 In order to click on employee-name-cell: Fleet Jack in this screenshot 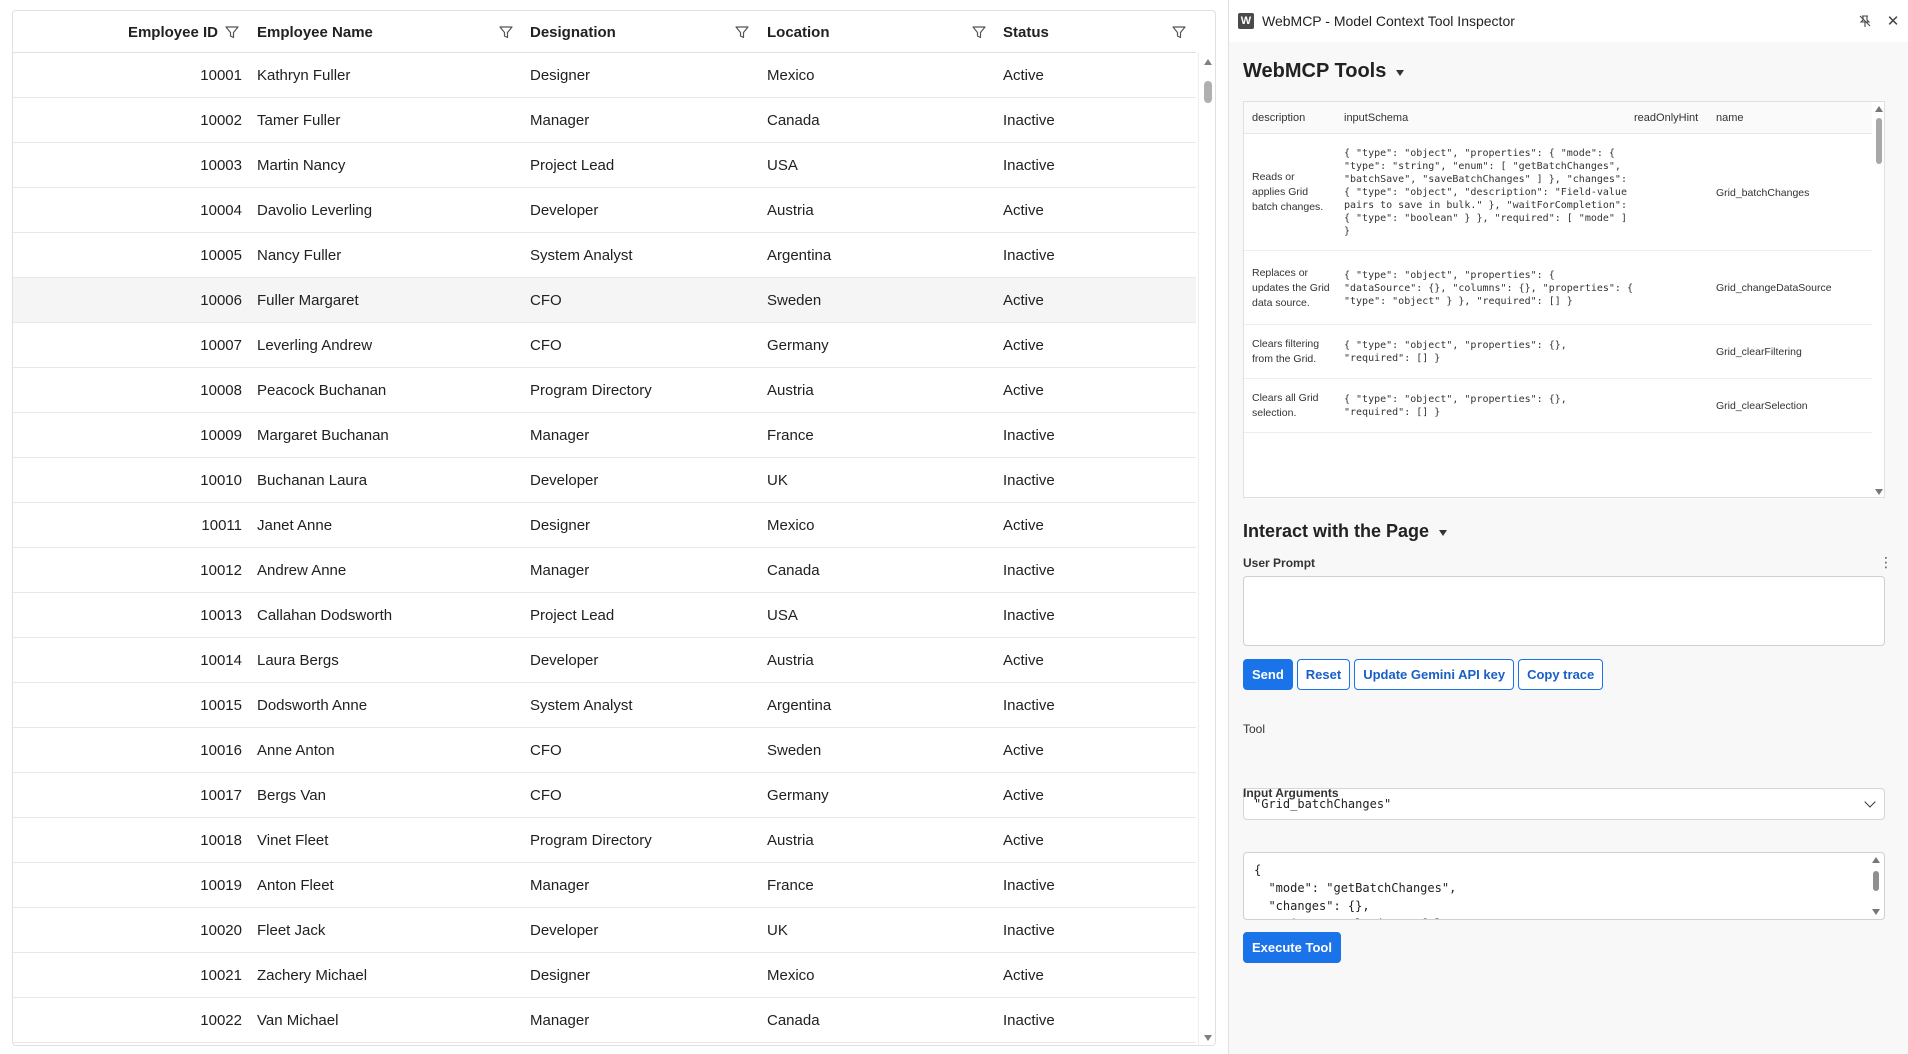, I will do `click(291, 930)`.